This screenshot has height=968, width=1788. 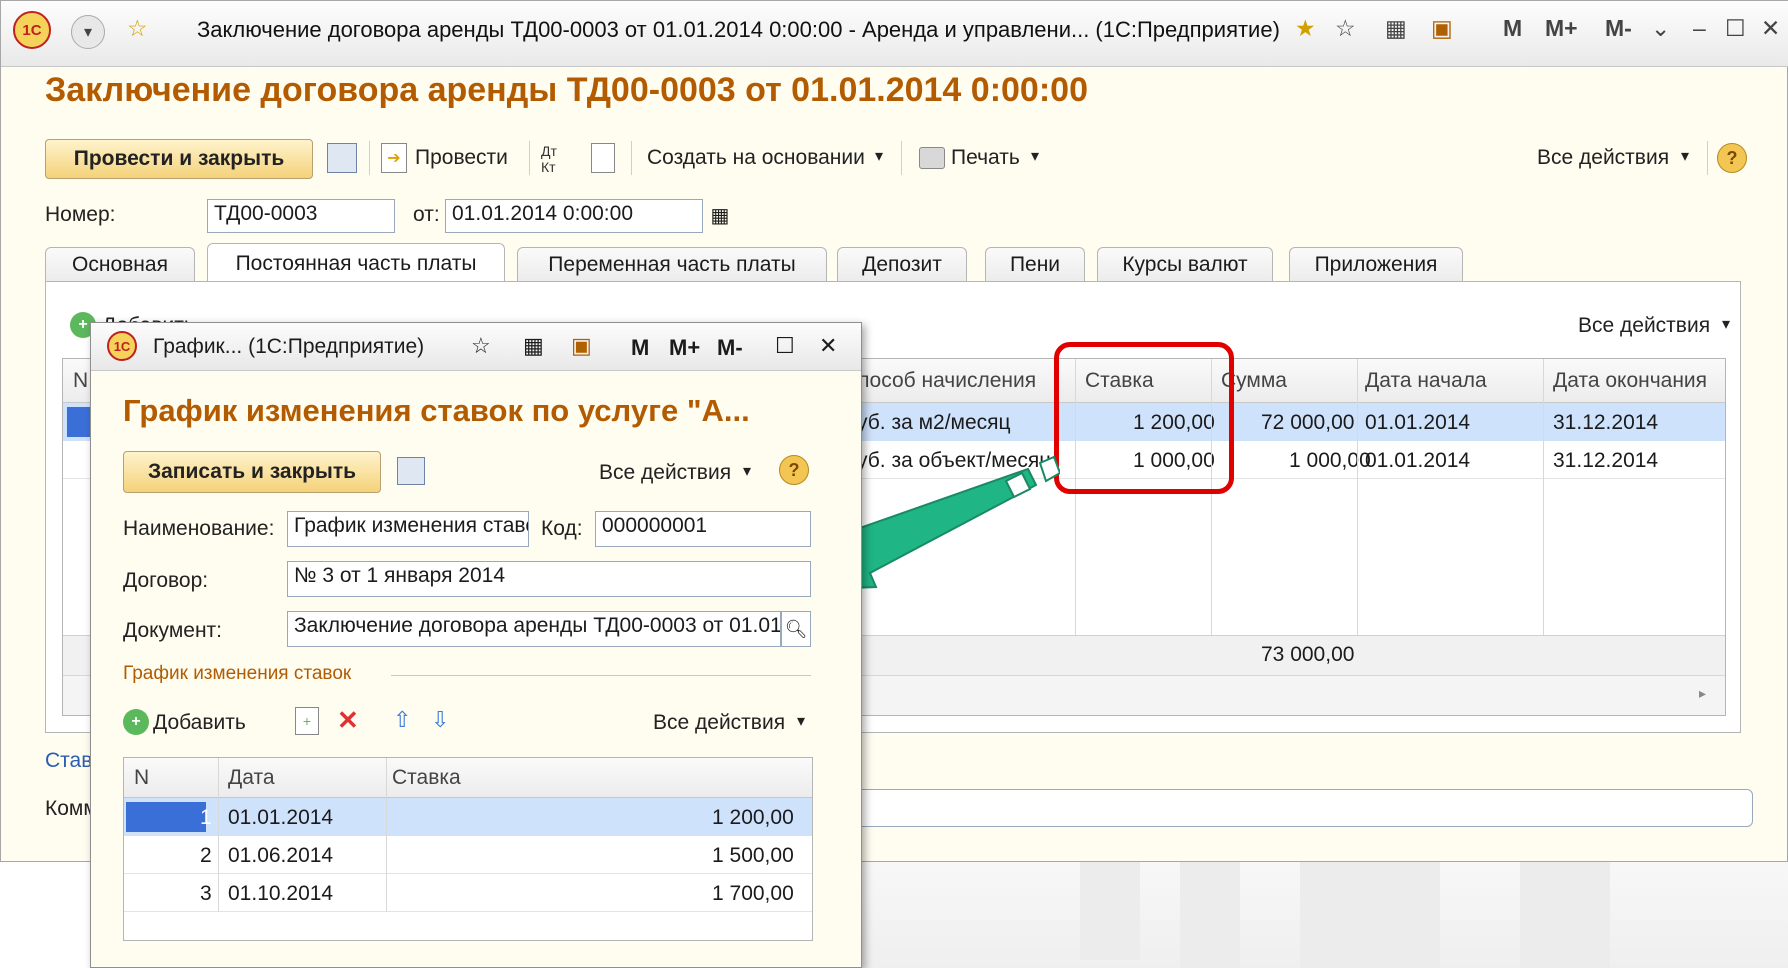 I want to click on copy-icon: +, so click(x=307, y=721).